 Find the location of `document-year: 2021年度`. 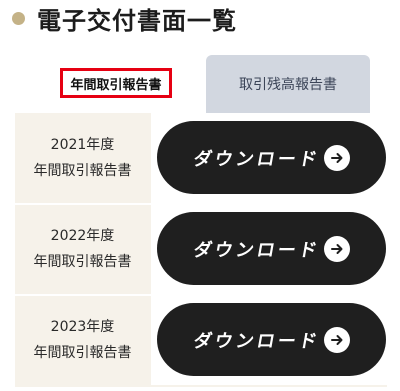

document-year: 2021年度 is located at coordinates (82, 145).